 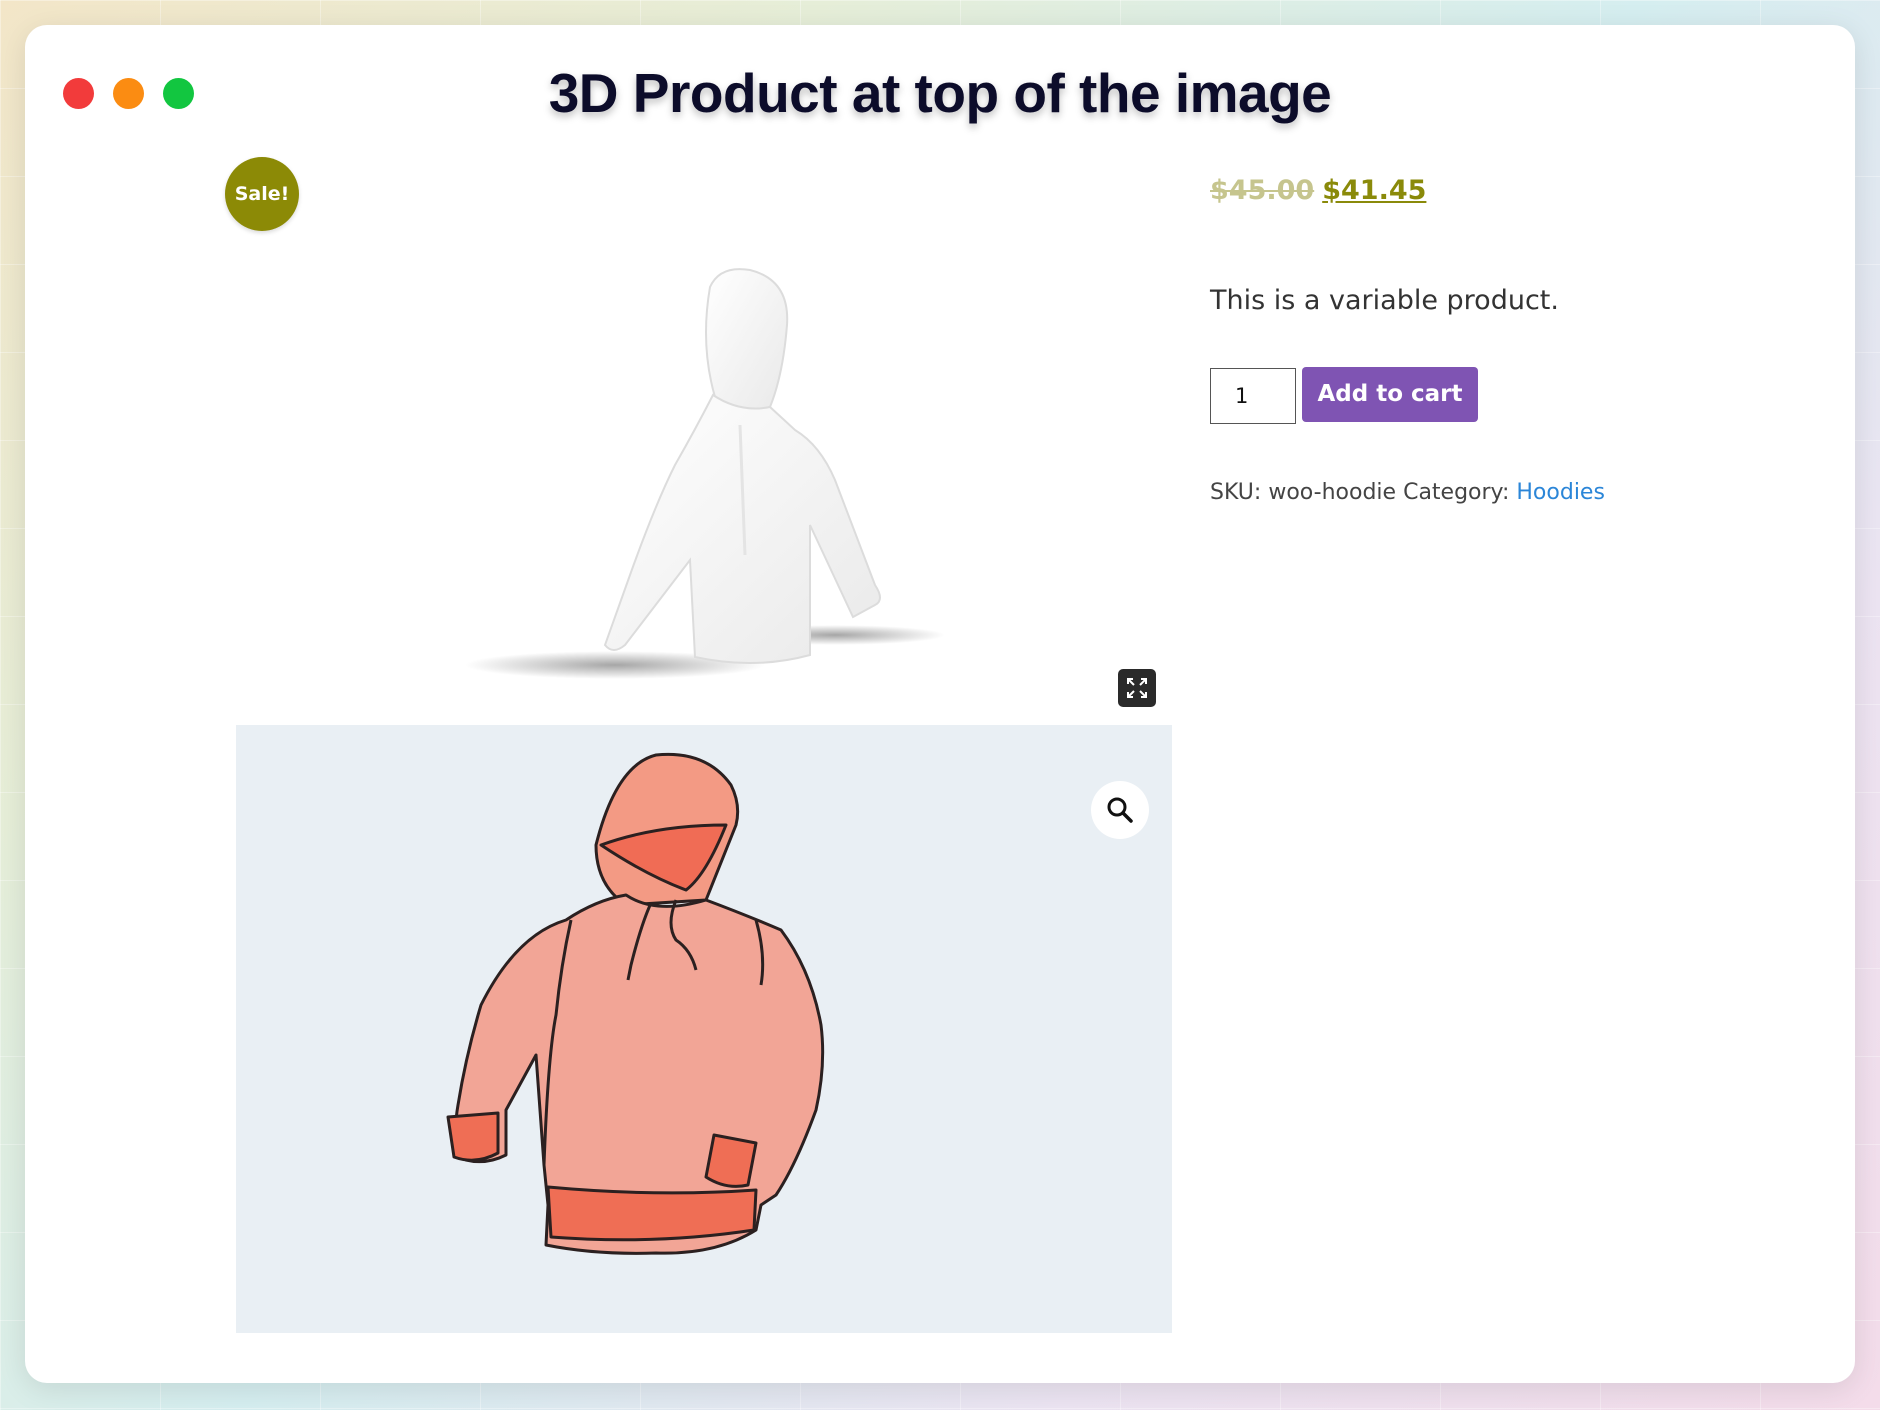 I want to click on white-hoodie-3d-model, so click(x=705, y=473).